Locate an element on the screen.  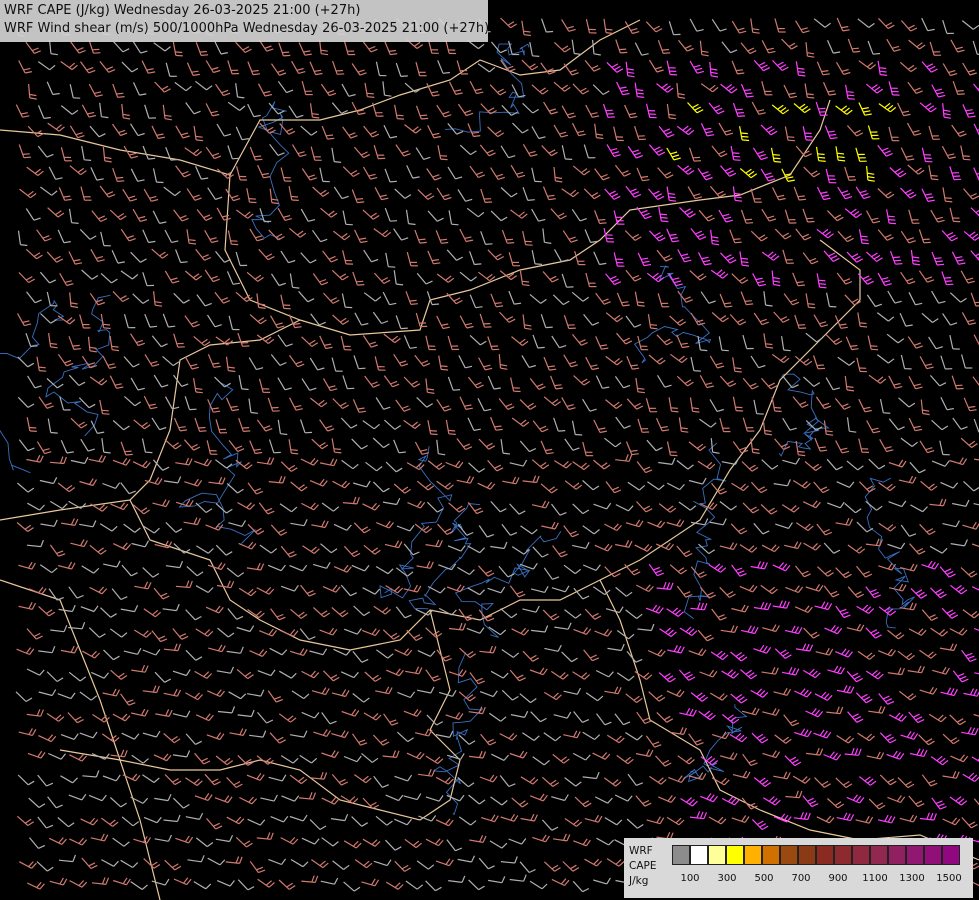
legend-tick: 900 is located at coordinates (838, 878).